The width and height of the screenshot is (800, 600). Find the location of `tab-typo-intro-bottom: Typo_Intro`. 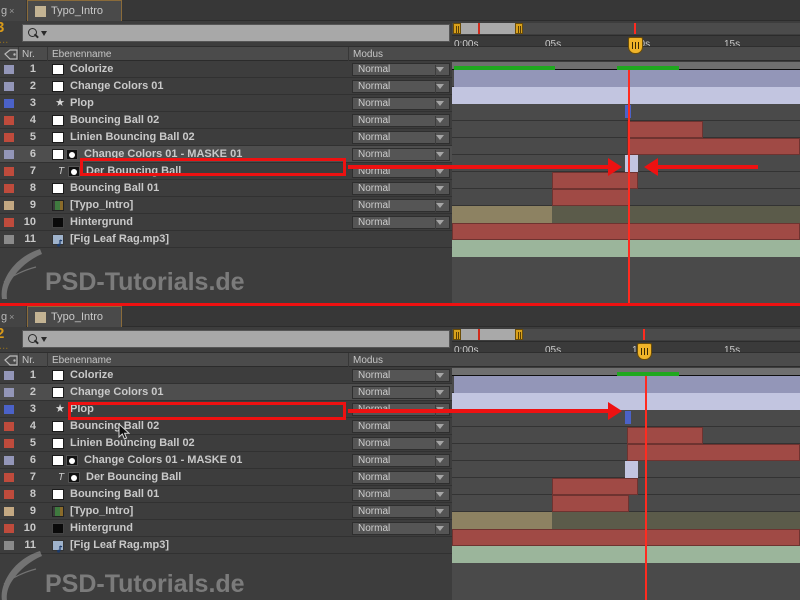

tab-typo-intro-bottom: Typo_Intro is located at coordinates (74, 316).